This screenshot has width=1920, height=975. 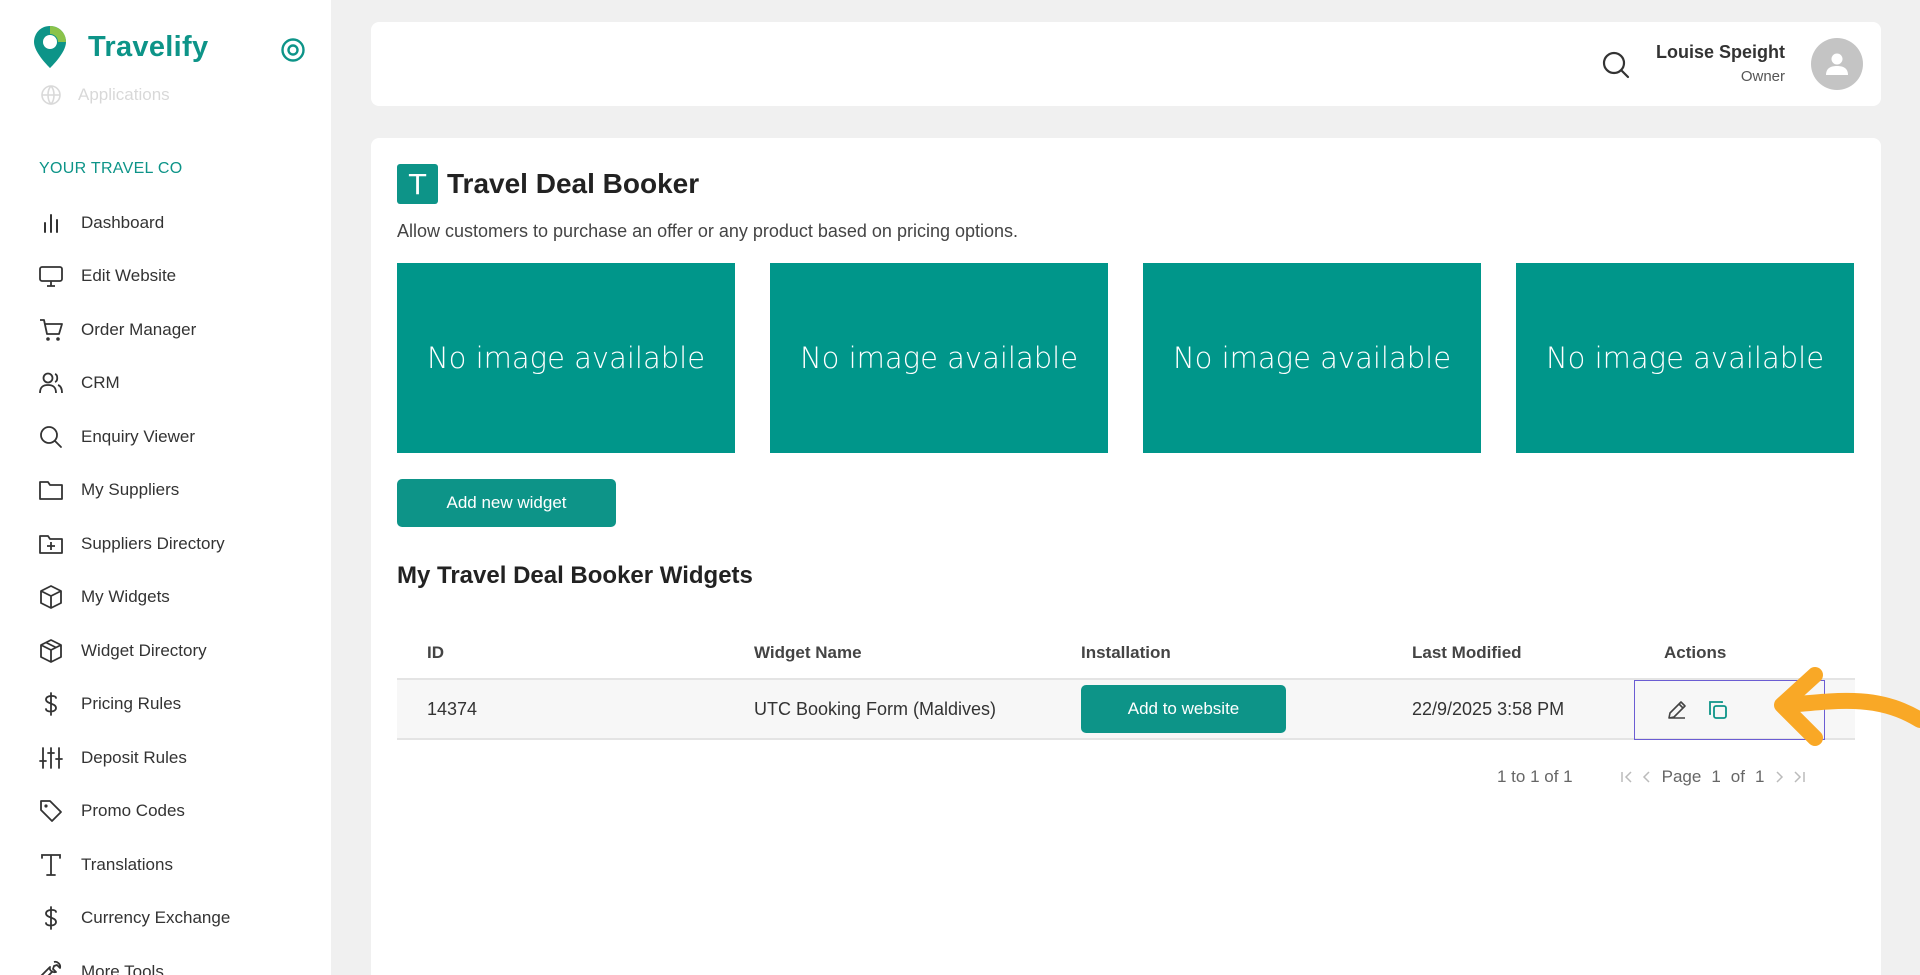 I want to click on sidebar-item-widget-directory: Widget Directory, so click(x=165, y=651).